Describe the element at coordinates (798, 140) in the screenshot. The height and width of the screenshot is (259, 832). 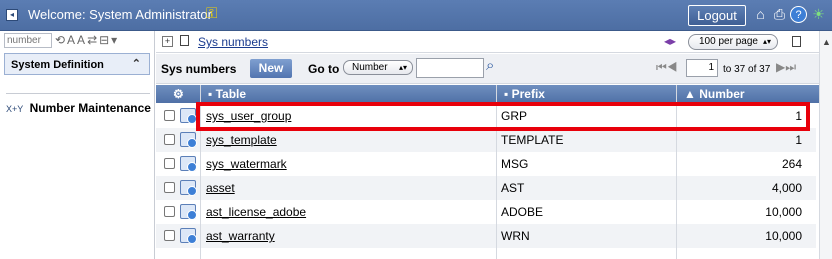
I see `number-cell: 1` at that location.